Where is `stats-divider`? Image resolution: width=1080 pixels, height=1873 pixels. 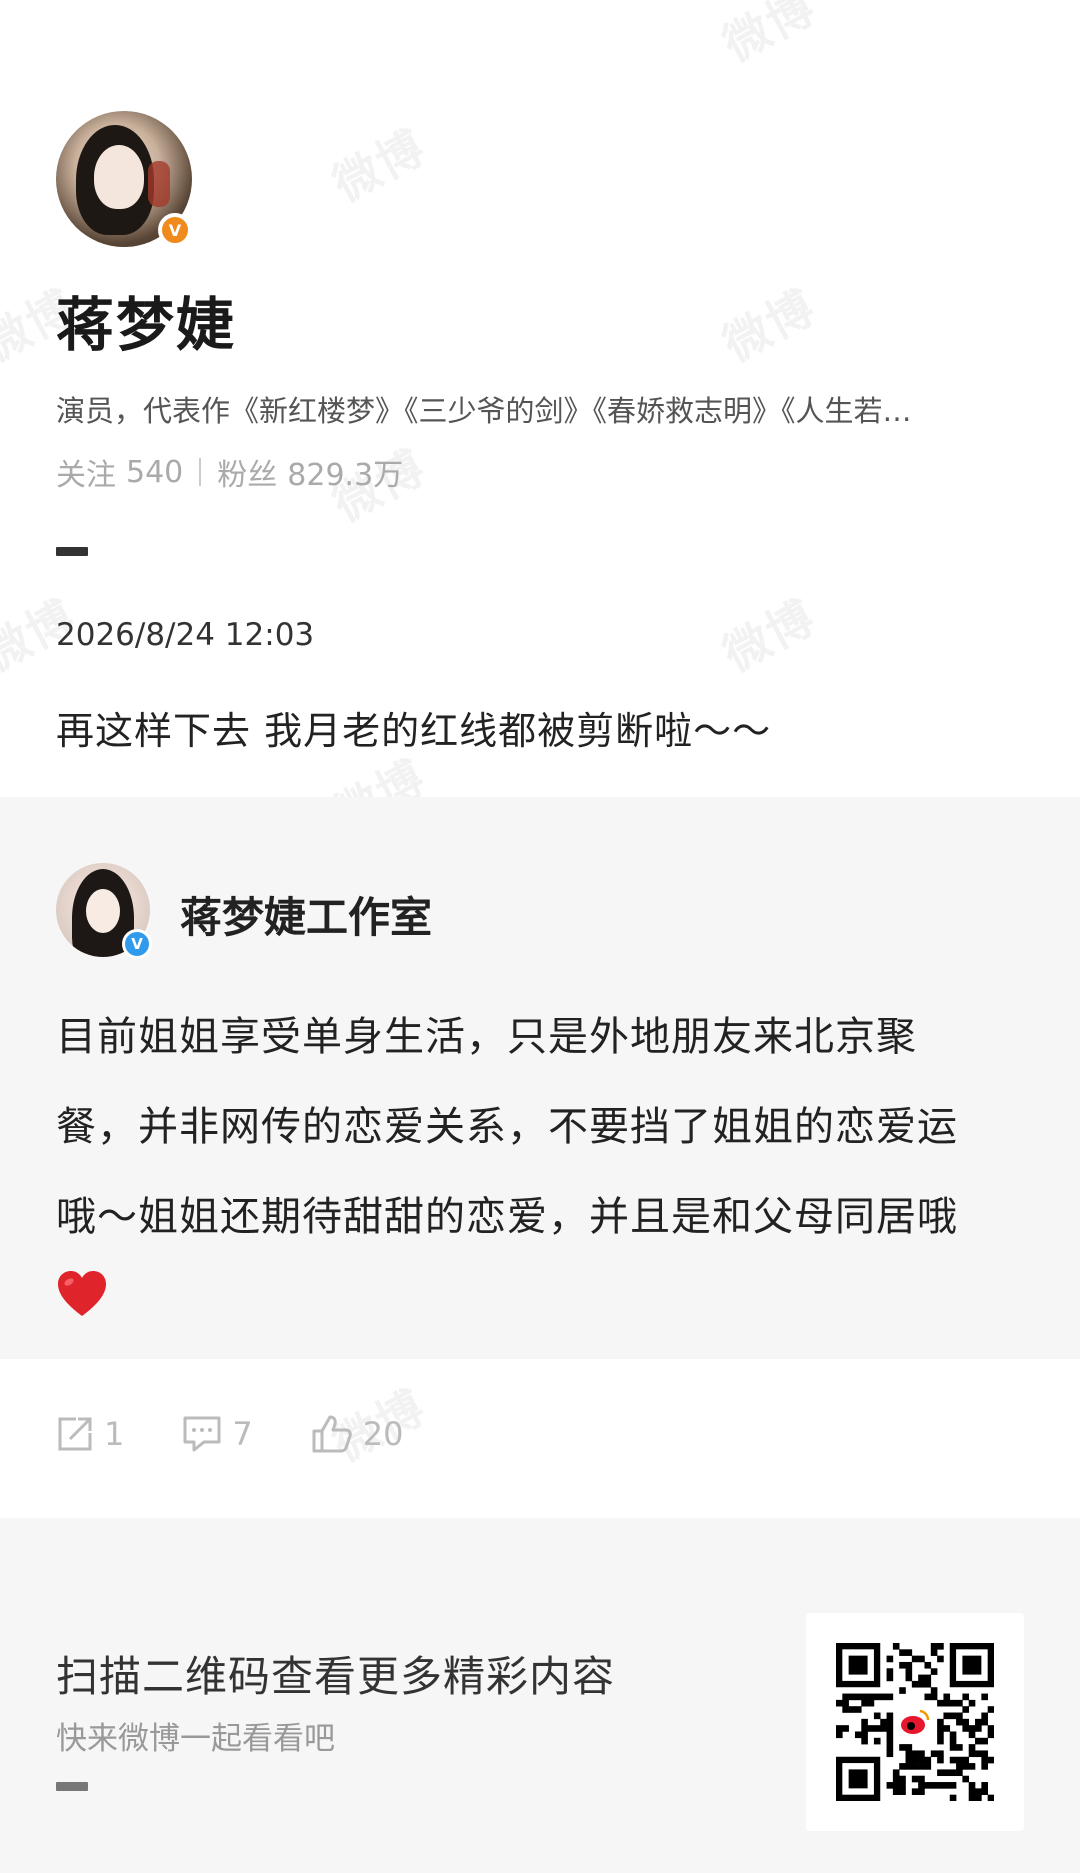 stats-divider is located at coordinates (200, 472).